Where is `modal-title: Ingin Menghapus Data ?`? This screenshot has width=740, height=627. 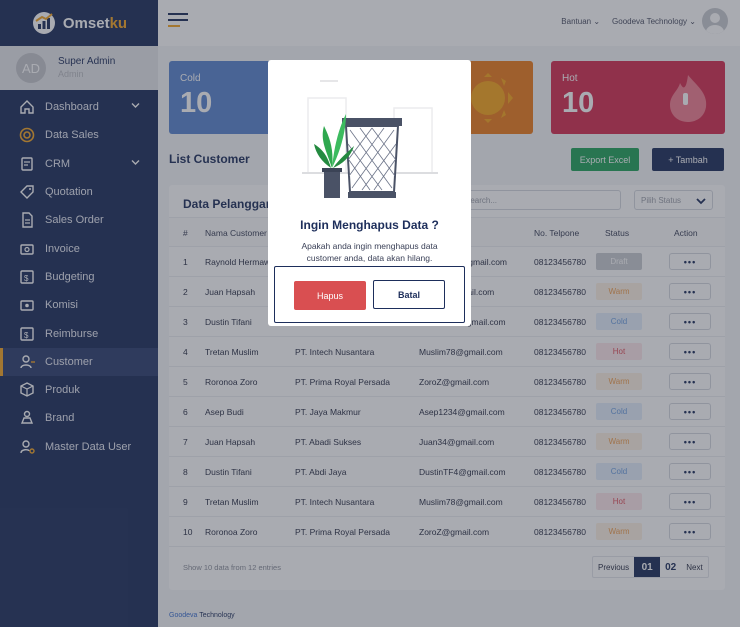
modal-title: Ingin Menghapus Data ? is located at coordinates (369, 225).